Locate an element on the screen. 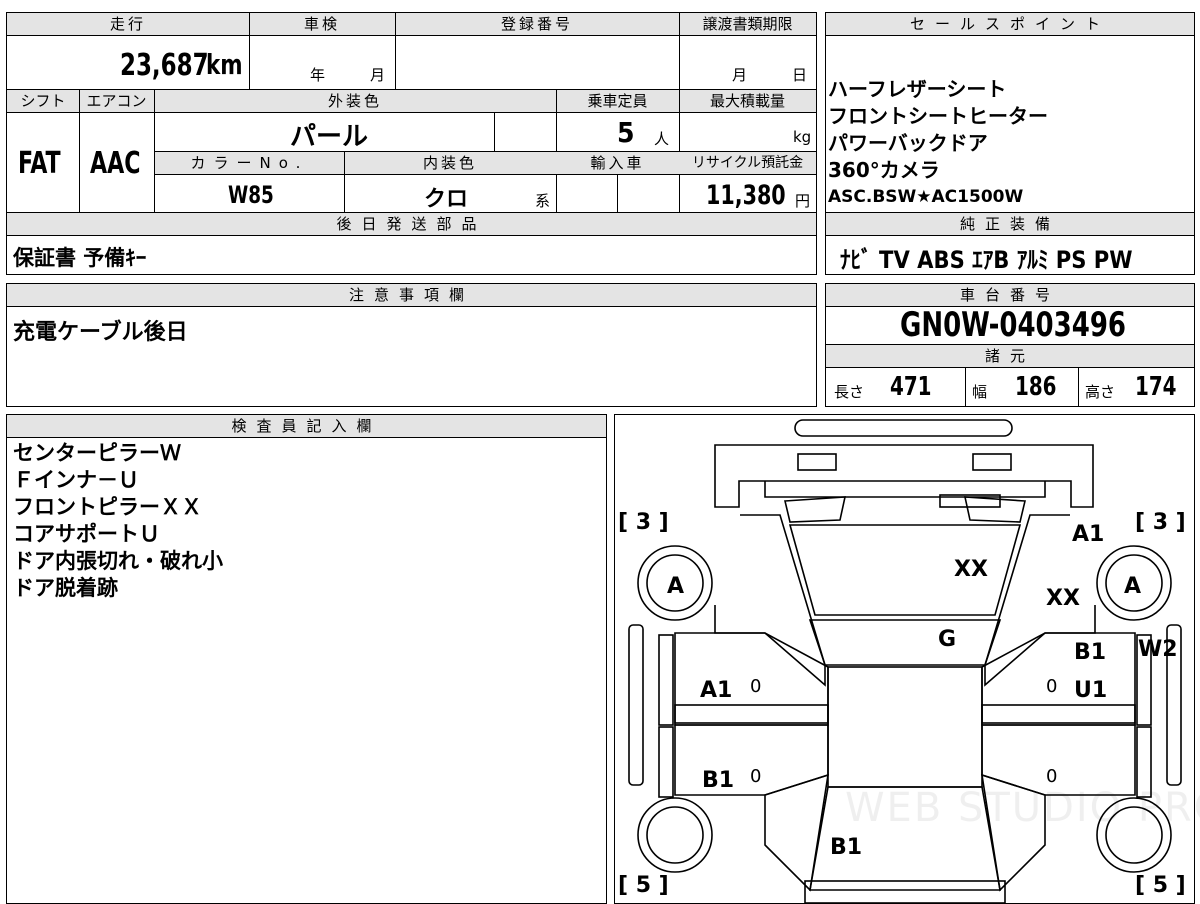  wheel-front-left-mark: A is located at coordinates (676, 586).